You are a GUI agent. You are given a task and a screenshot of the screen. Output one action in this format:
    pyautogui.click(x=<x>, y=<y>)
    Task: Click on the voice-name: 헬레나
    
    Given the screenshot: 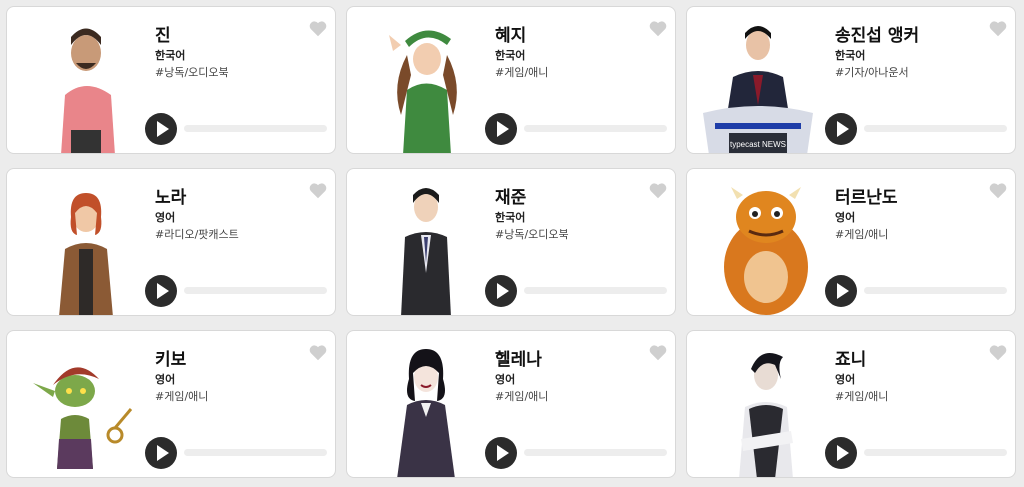 What is the action you would take?
    pyautogui.click(x=518, y=360)
    